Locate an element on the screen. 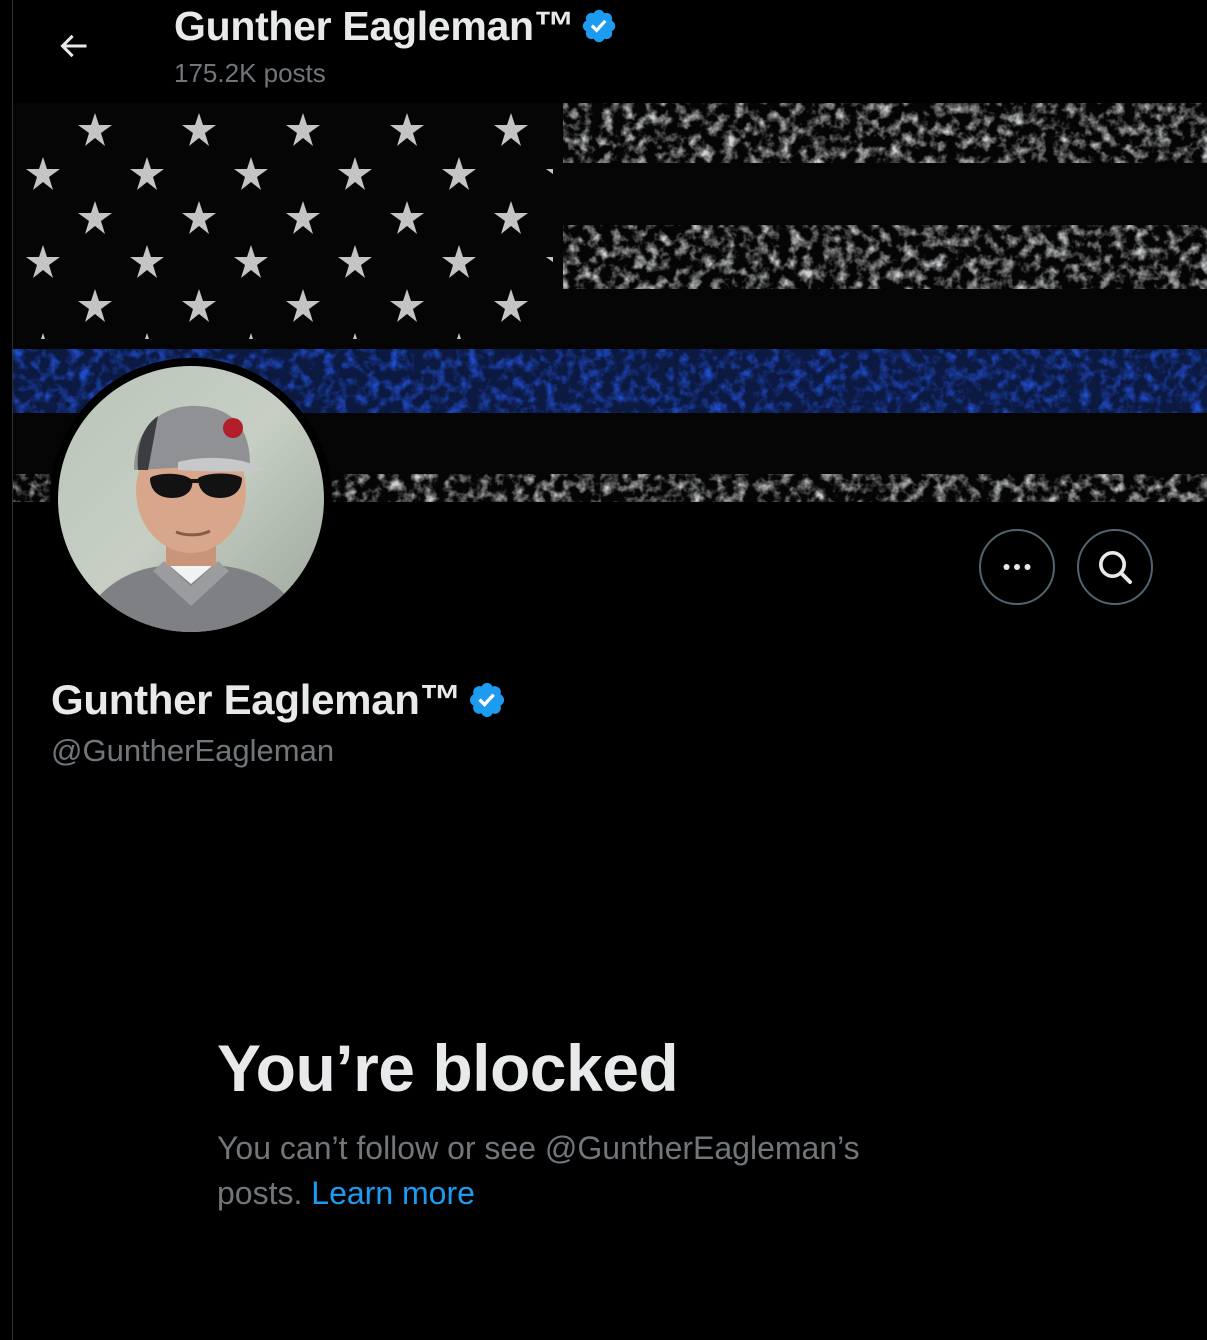 The height and width of the screenshot is (1340, 1207). blocked-title: You’re blocked is located at coordinates (448, 1068).